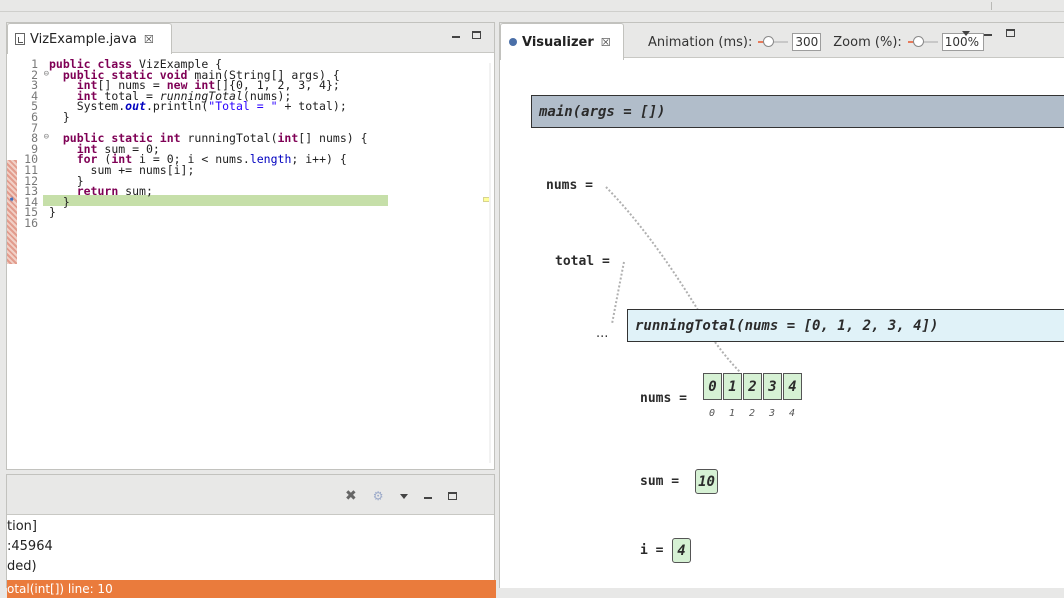 The height and width of the screenshot is (598, 1064). Describe the element at coordinates (569, 185) in the screenshot. I see `nums-variable-label: nums =` at that location.